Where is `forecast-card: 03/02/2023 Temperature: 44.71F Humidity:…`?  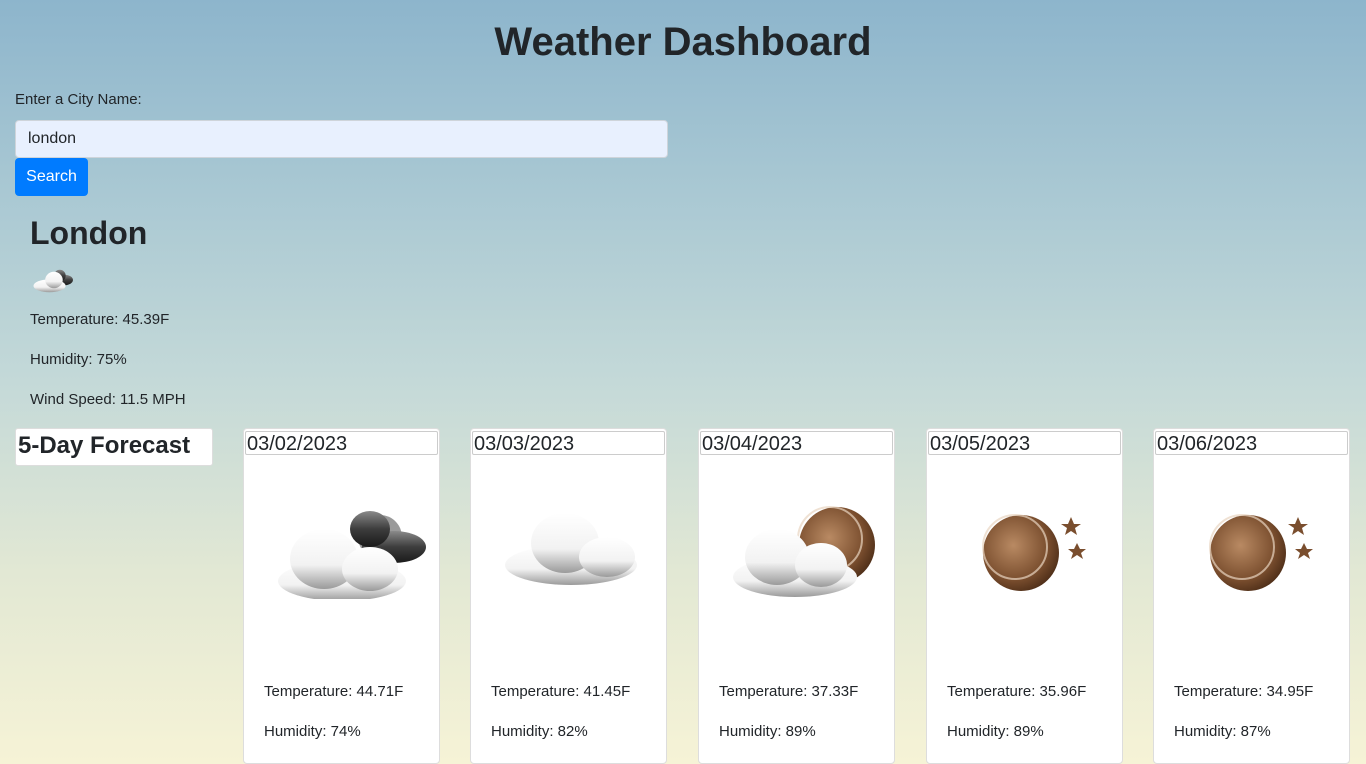
forecast-card: 03/02/2023 Temperature: 44.71F Humidity:… is located at coordinates (341, 596).